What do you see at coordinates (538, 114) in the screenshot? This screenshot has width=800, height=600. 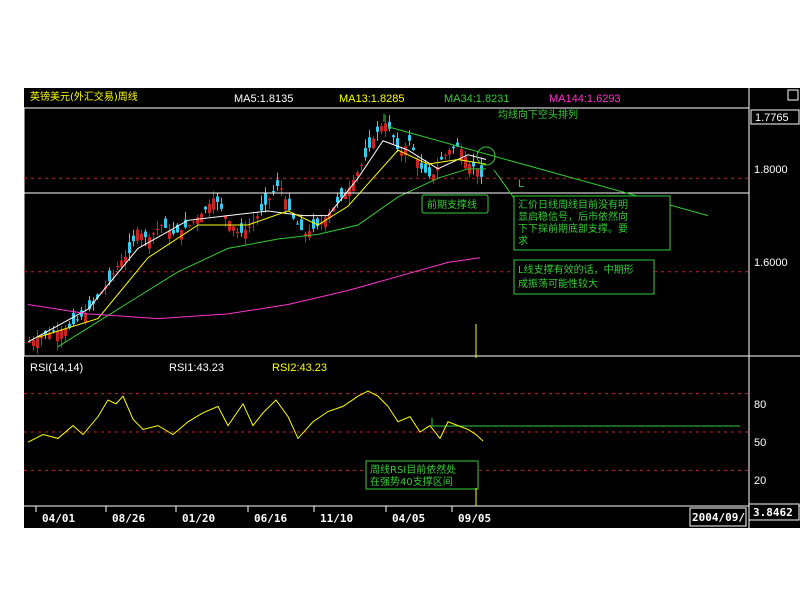 I see `trend-note: 均线向下空头排列` at bounding box center [538, 114].